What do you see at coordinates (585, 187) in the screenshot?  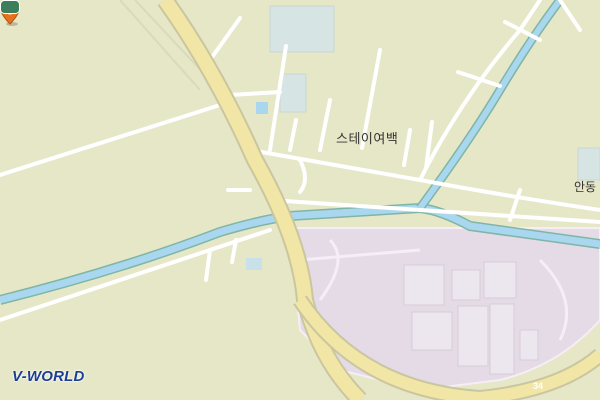 I see `place-label: 안동` at bounding box center [585, 187].